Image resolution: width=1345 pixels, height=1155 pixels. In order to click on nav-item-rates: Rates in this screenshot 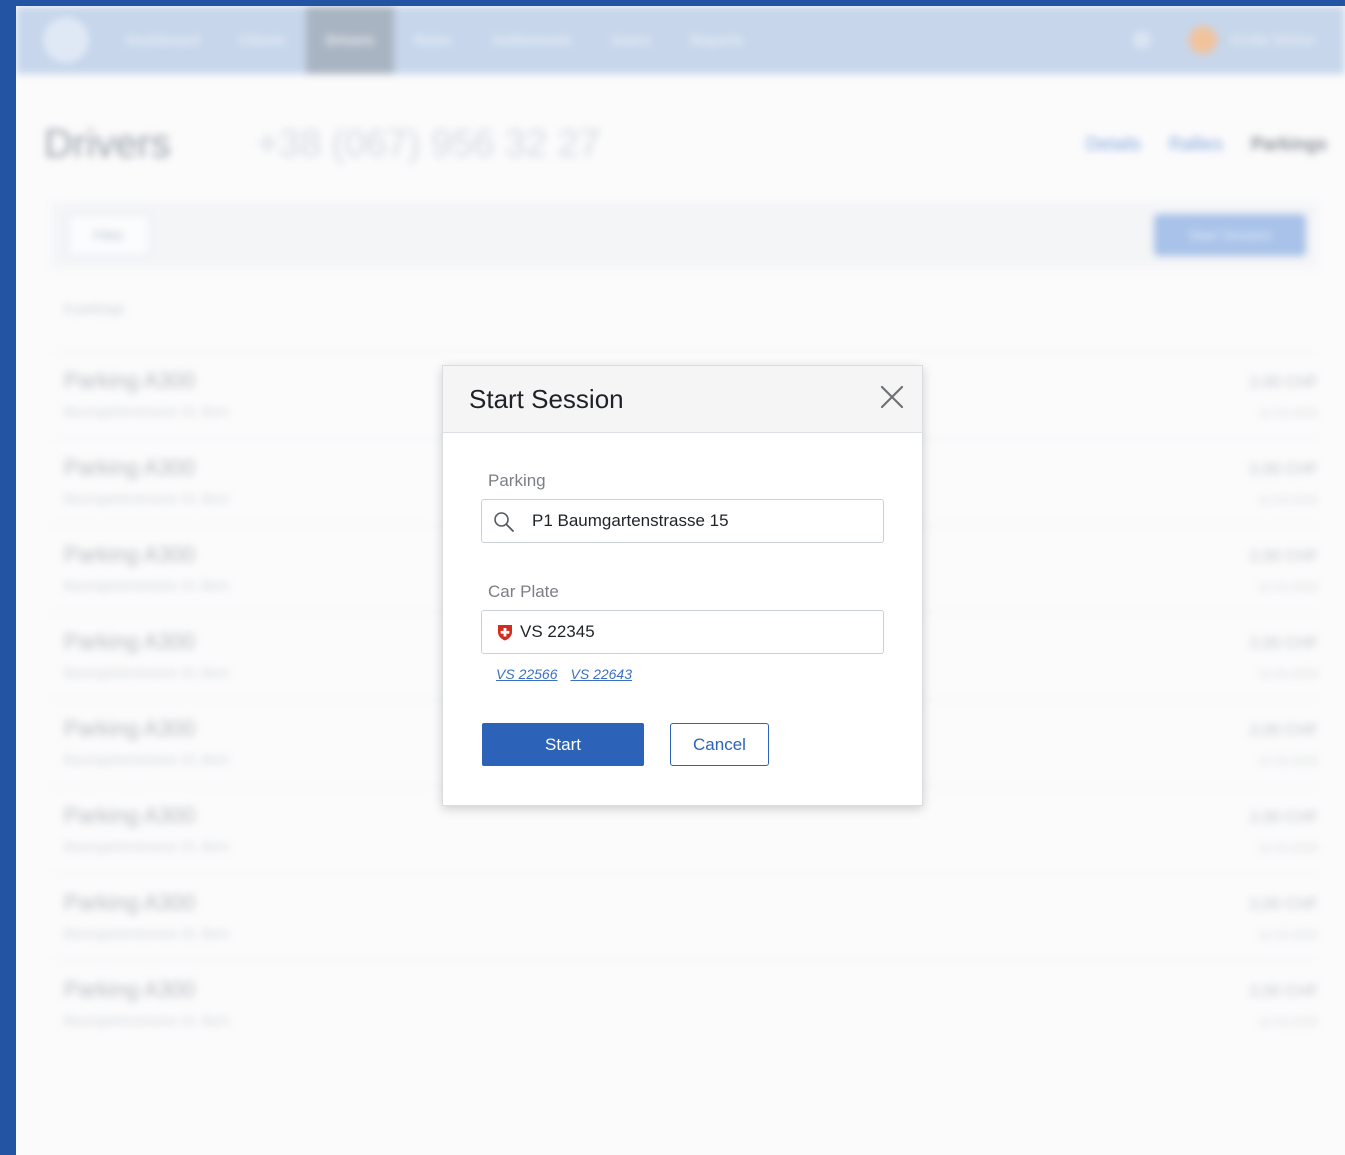, I will do `click(433, 40)`.